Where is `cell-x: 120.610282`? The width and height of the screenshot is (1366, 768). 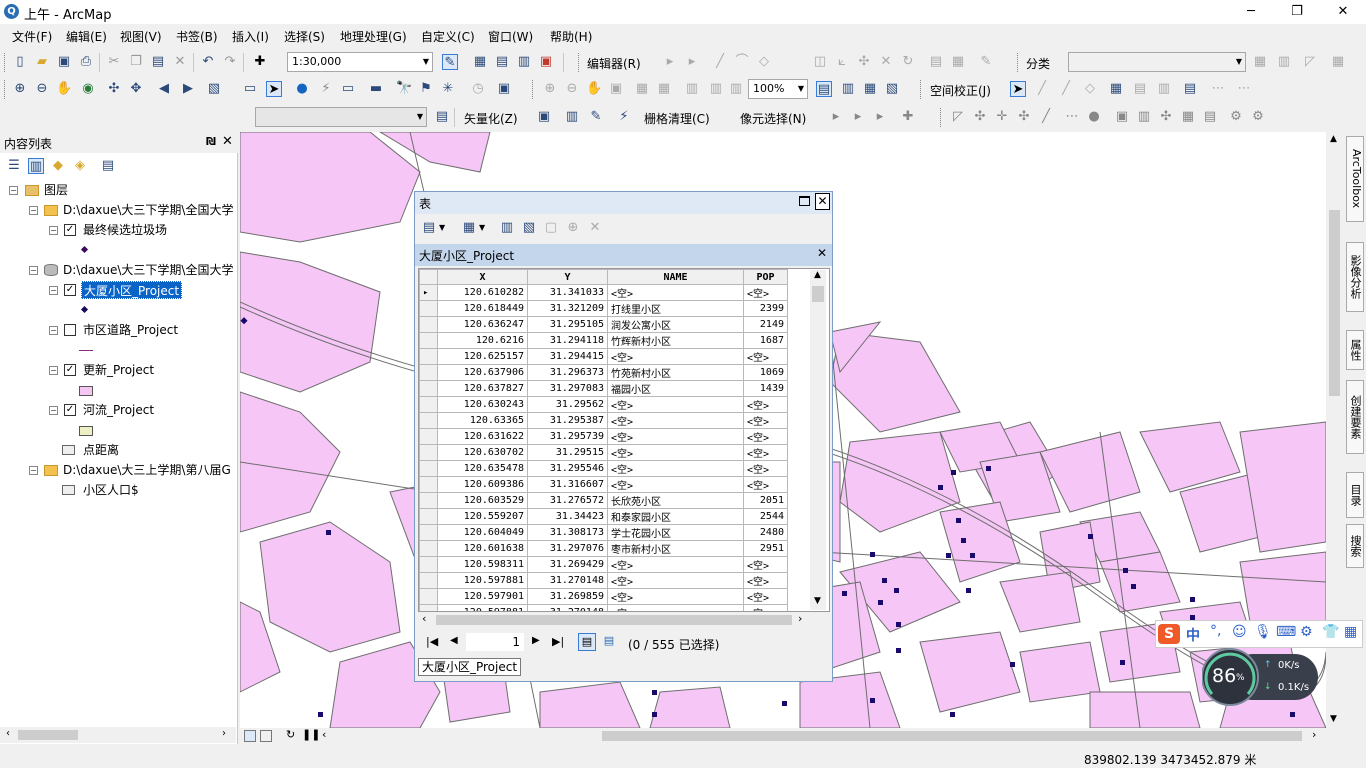
cell-x: 120.610282 is located at coordinates (482, 292).